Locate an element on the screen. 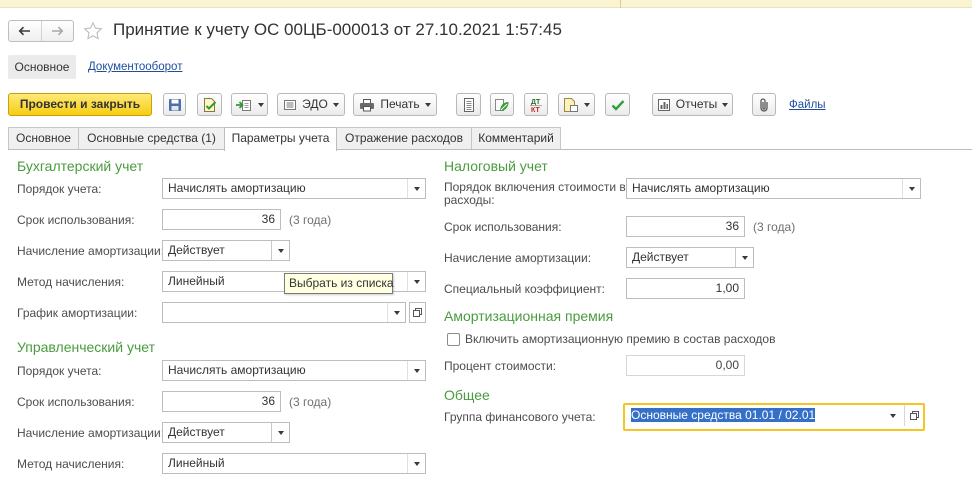 Image resolution: width=972 pixels, height=499 pixels. post-button is located at coordinates (209, 104).